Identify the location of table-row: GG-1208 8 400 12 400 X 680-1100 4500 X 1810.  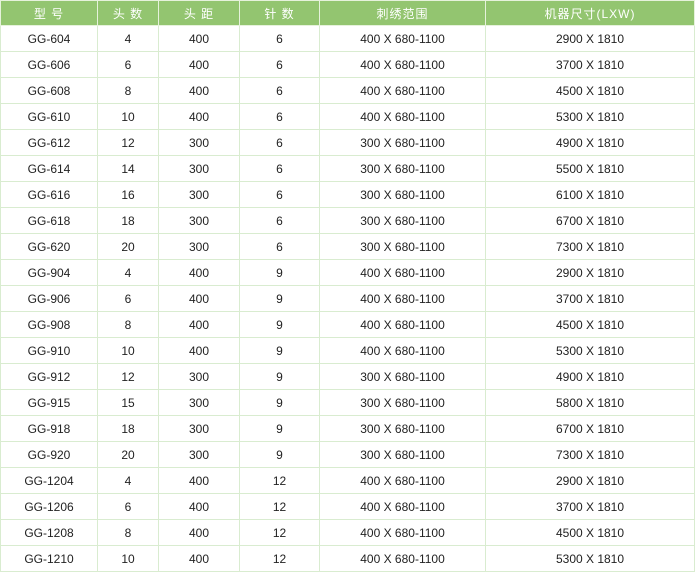
(347, 532).